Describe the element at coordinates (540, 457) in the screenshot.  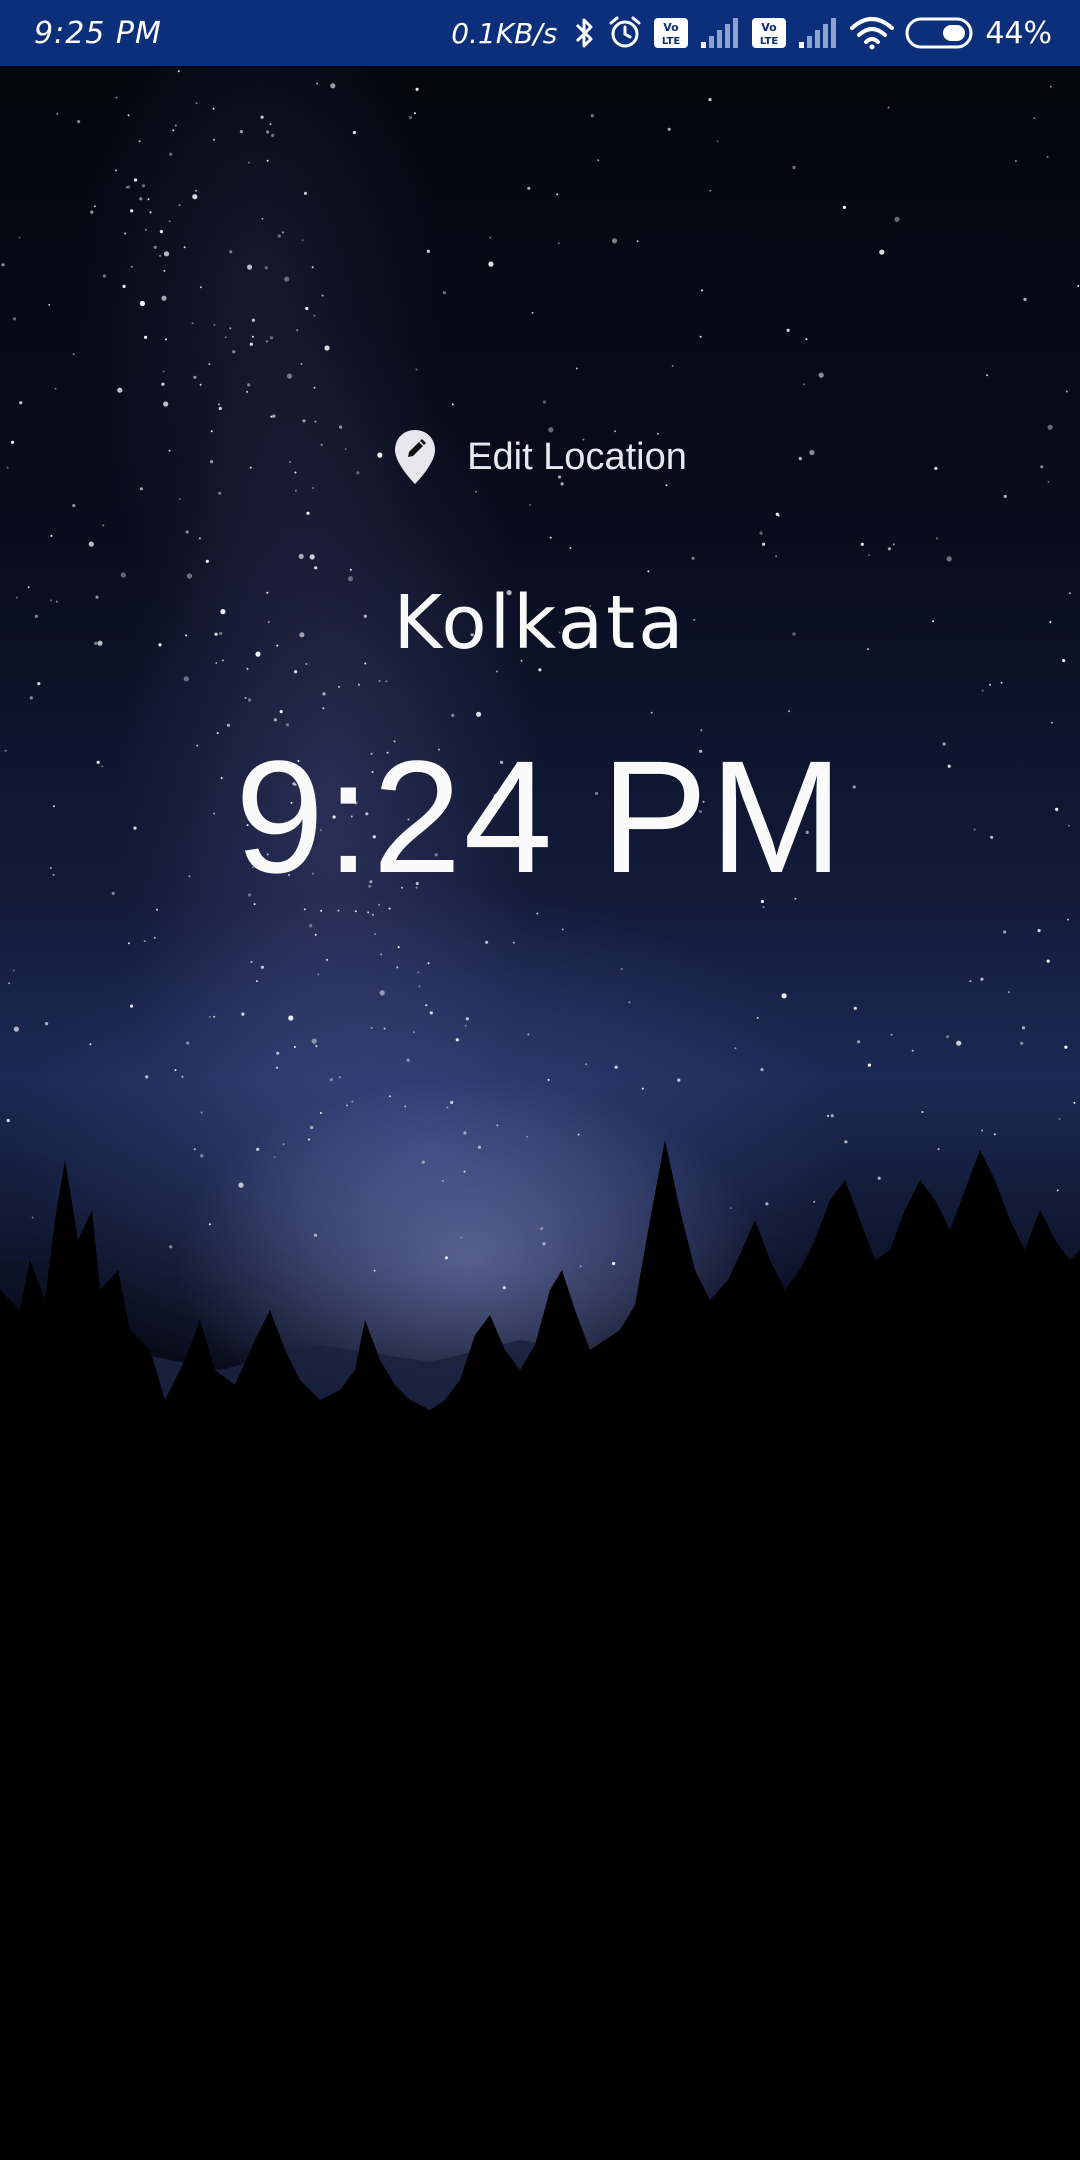
I see `edit-location-button: Edit Location` at that location.